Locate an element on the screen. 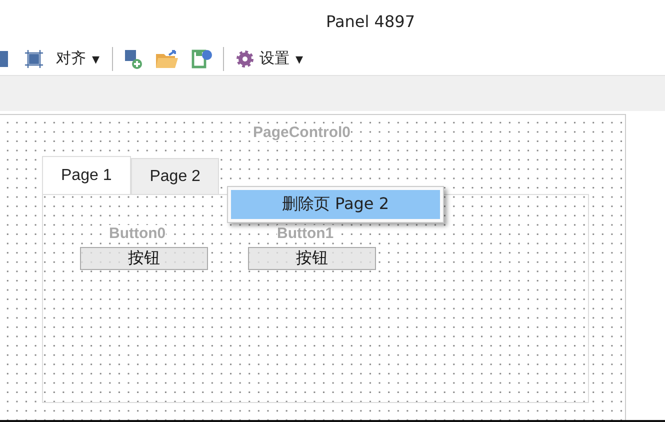 Image resolution: width=665 pixels, height=422 pixels. component-label: PageControl0 is located at coordinates (302, 132).